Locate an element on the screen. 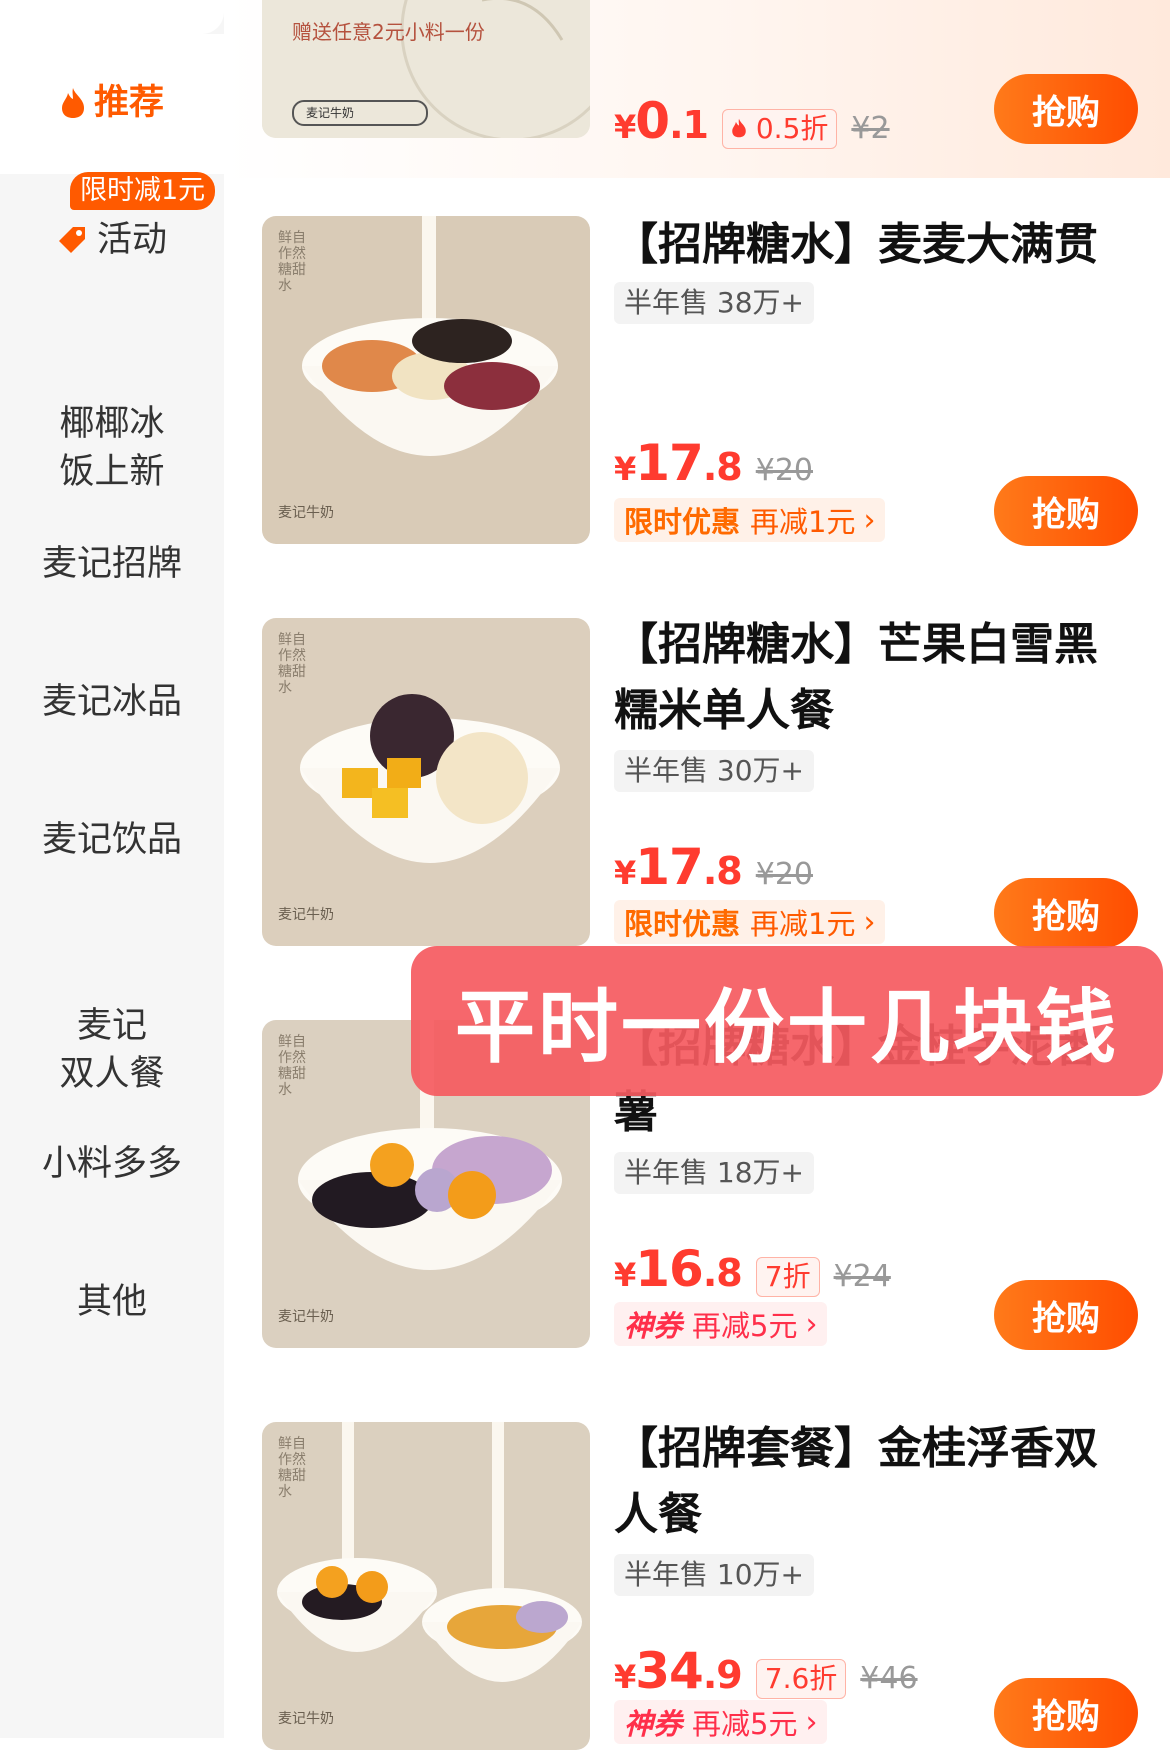 This screenshot has height=1750, width=1170. product-image: 赠送任意2元小料一份 麦记牛奶 is located at coordinates (426, 69).